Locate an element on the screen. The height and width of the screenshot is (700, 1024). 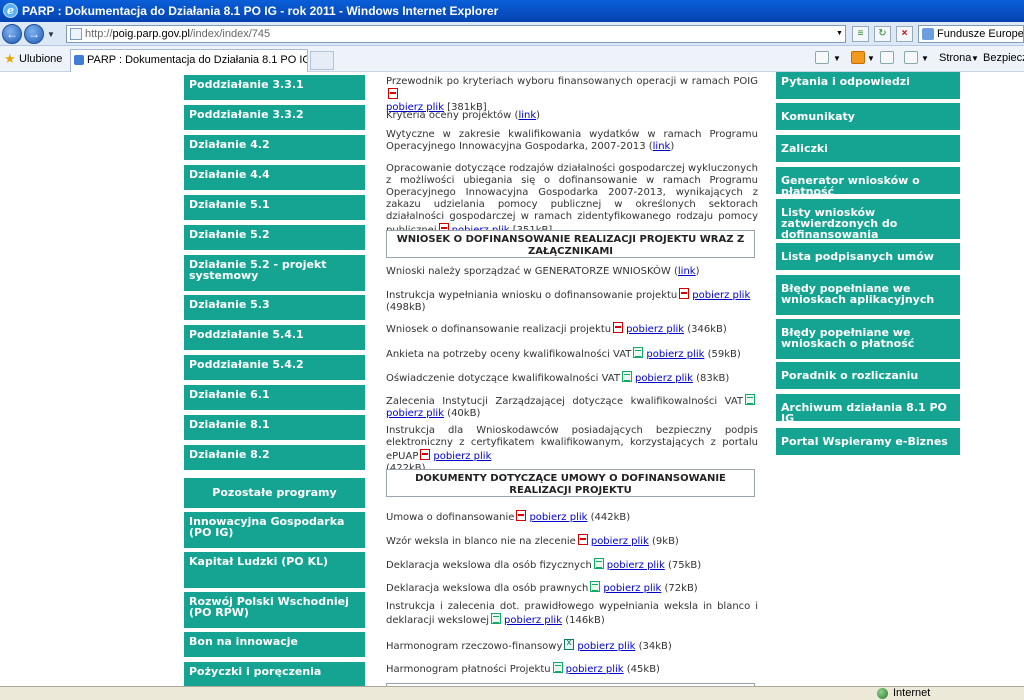
left-nav-item: Poddziałanie 3.3.1 is located at coordinates (274, 87).